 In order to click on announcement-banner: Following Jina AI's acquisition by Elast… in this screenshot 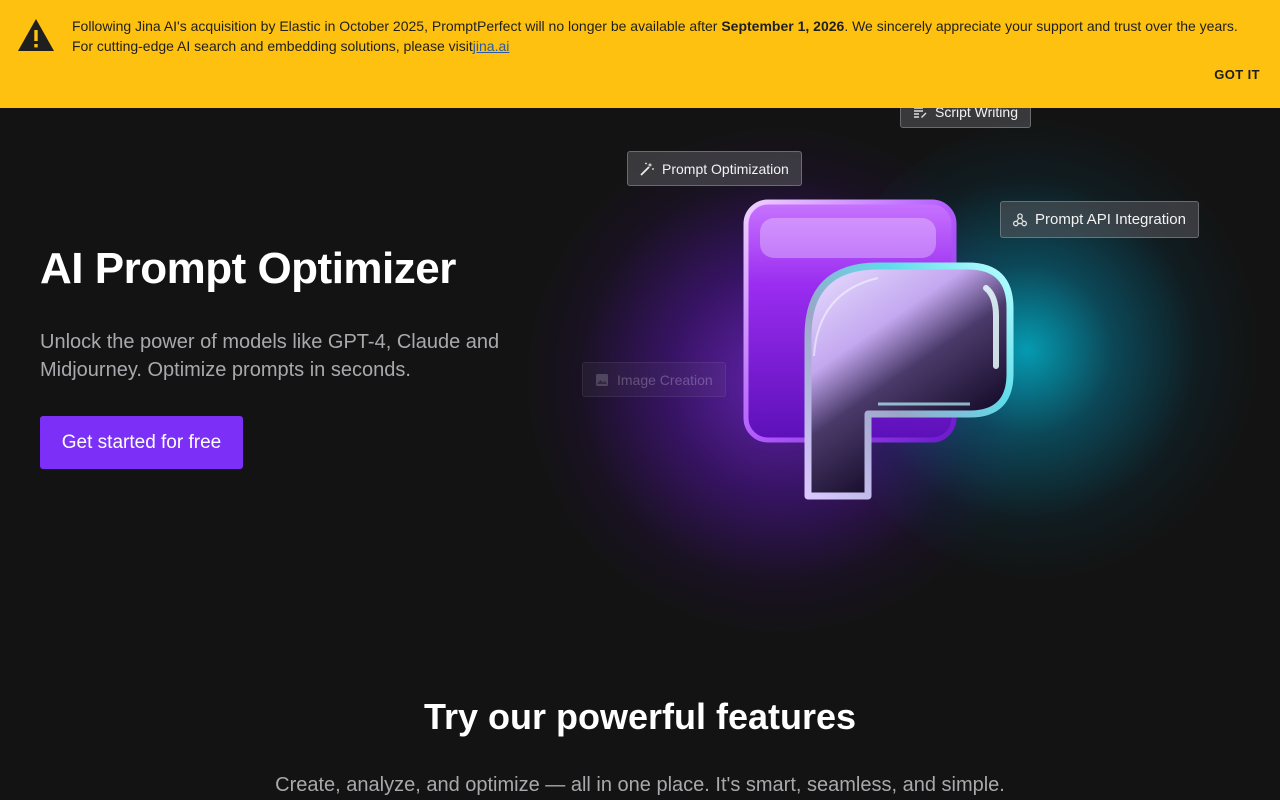, I will do `click(640, 54)`.